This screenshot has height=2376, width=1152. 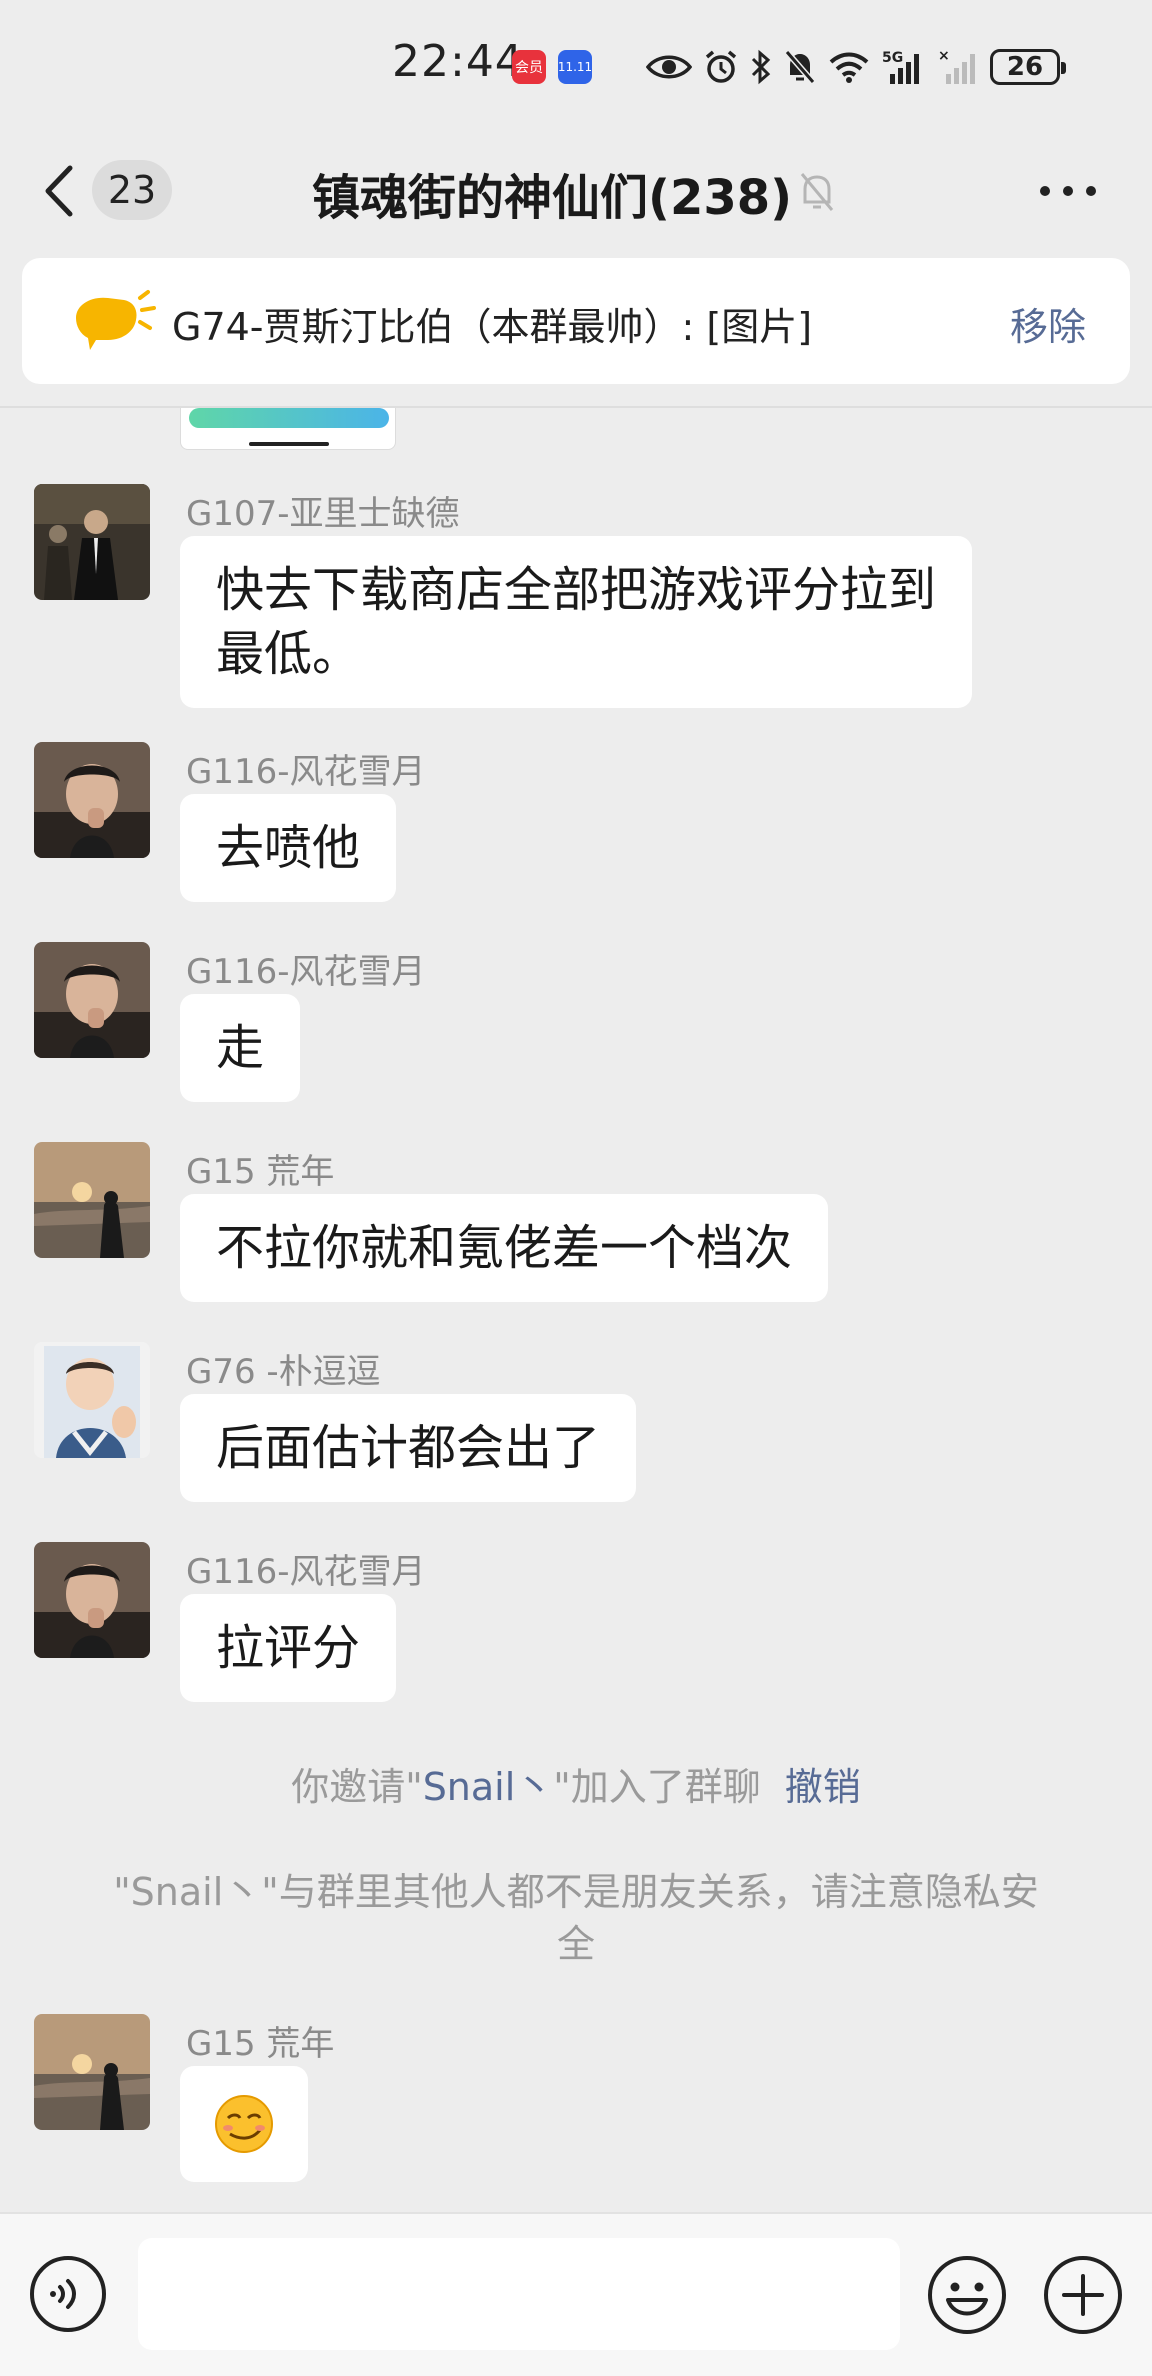 I want to click on mute-bell-icon, so click(x=817, y=192).